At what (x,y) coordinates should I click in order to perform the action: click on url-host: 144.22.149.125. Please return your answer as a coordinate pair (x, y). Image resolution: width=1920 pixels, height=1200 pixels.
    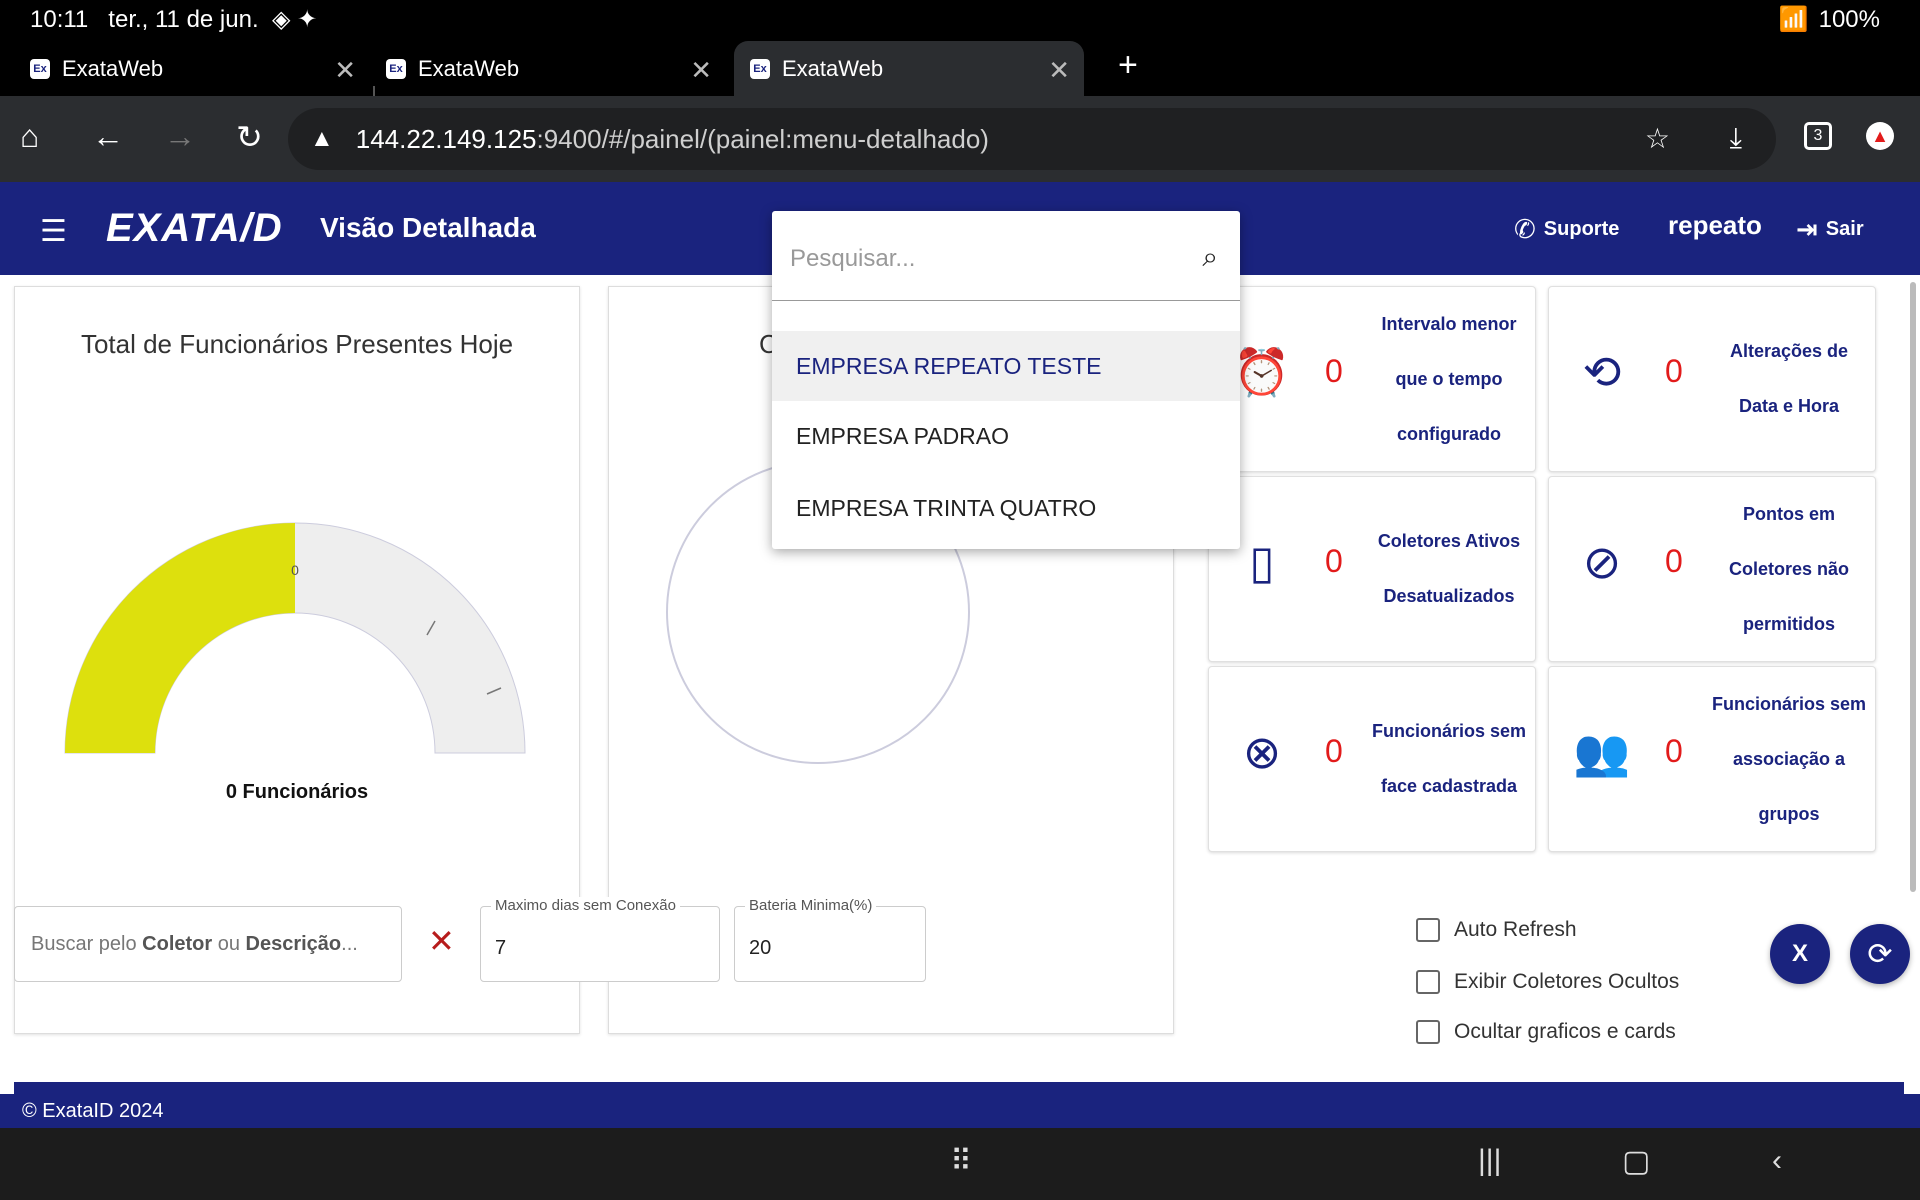
    Looking at the image, I should click on (446, 138).